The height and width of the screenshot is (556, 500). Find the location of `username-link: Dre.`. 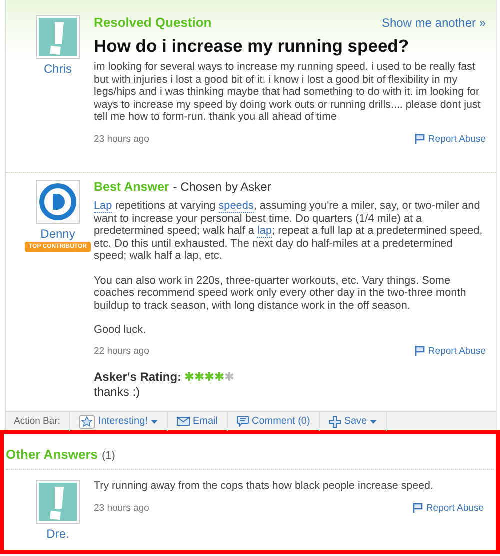

username-link: Dre. is located at coordinates (58, 534).